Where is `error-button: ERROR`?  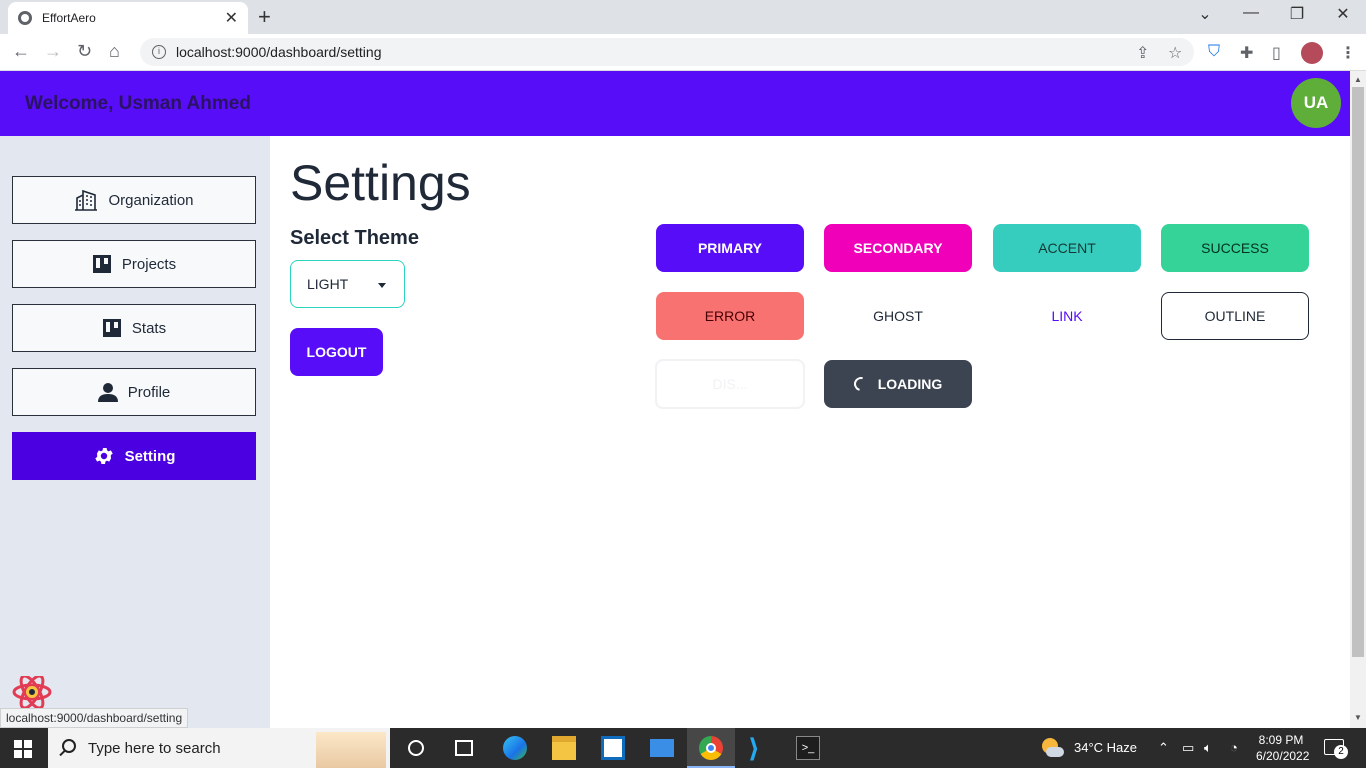 error-button: ERROR is located at coordinates (730, 316).